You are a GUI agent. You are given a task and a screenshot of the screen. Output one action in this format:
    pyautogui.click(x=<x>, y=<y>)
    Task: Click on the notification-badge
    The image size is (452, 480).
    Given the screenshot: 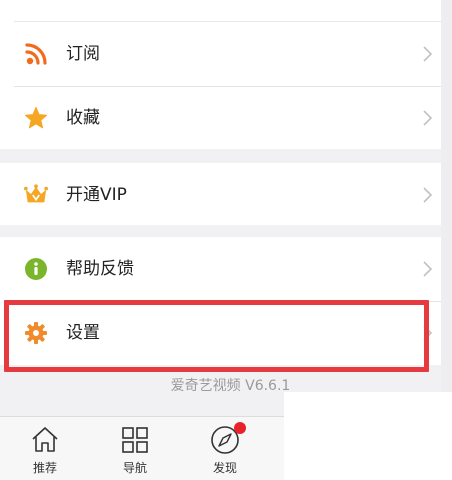 What is the action you would take?
    pyautogui.click(x=240, y=428)
    